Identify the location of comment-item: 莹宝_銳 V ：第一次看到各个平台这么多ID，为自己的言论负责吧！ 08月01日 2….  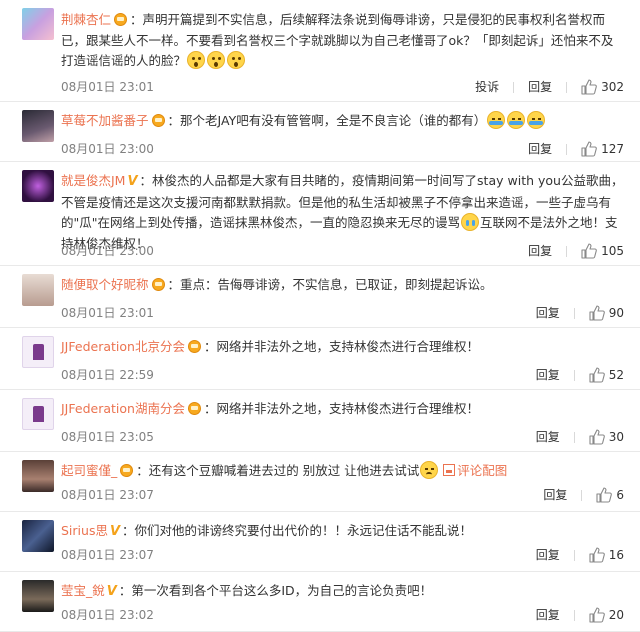
(320, 602).